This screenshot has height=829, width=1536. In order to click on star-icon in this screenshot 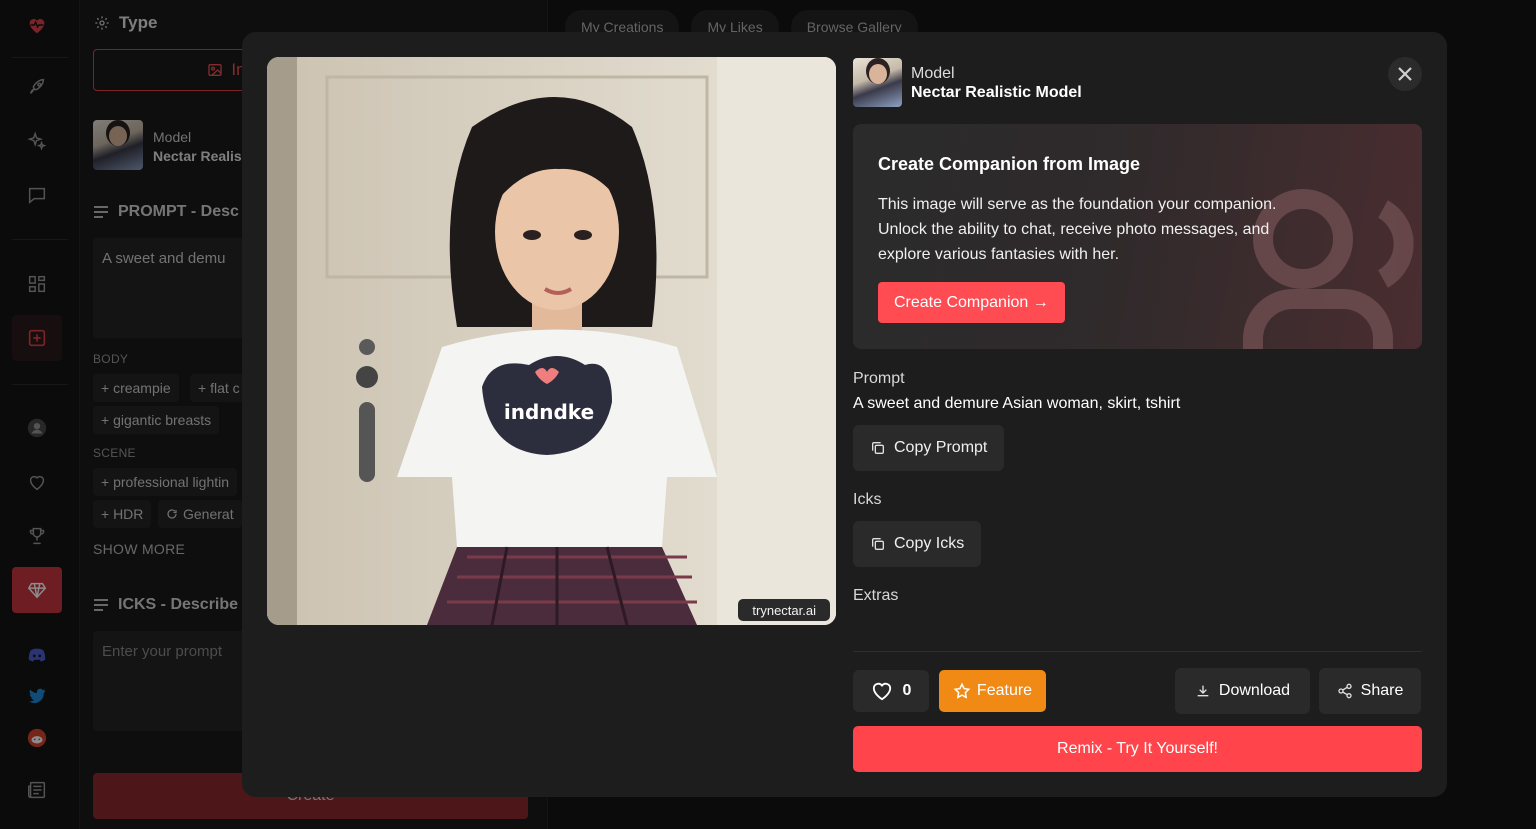, I will do `click(962, 690)`.